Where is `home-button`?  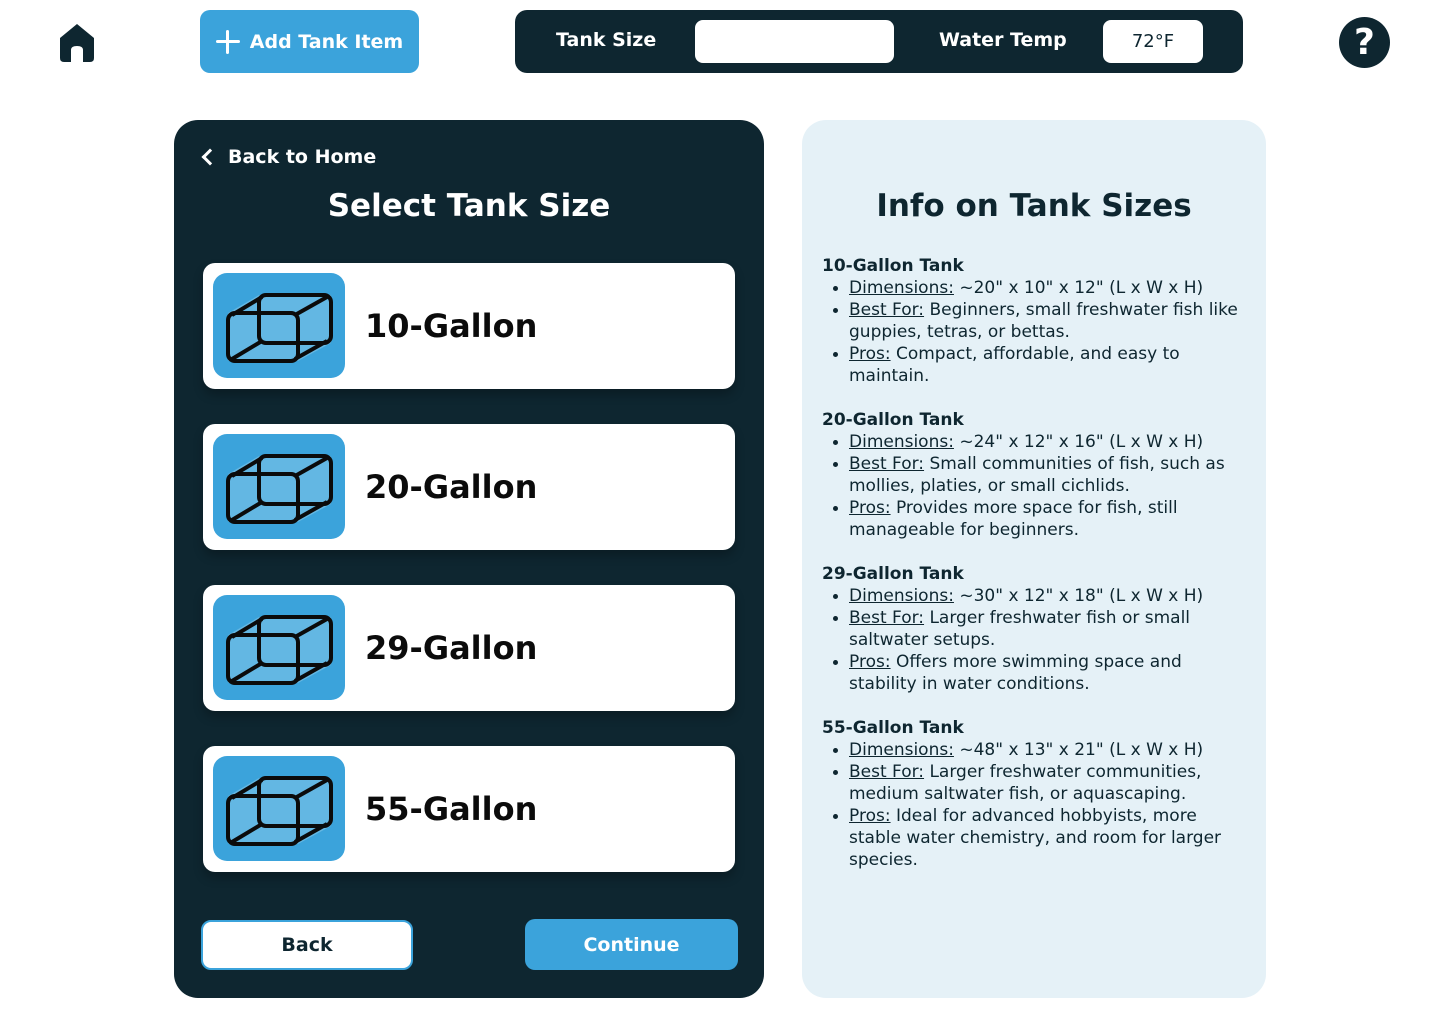
home-button is located at coordinates (77, 42).